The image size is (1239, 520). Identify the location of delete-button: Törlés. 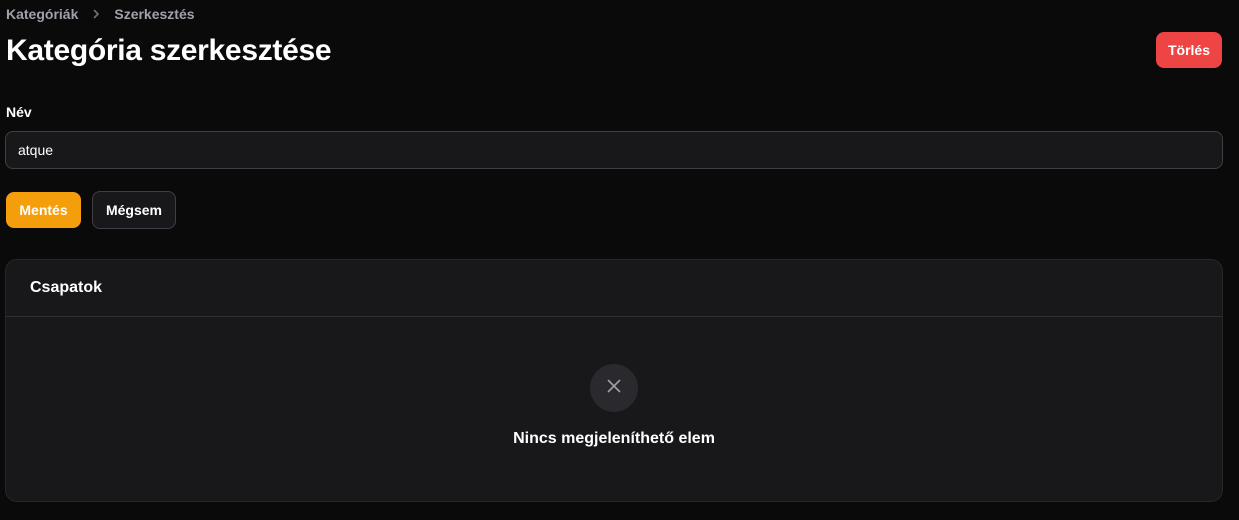
(1189, 50).